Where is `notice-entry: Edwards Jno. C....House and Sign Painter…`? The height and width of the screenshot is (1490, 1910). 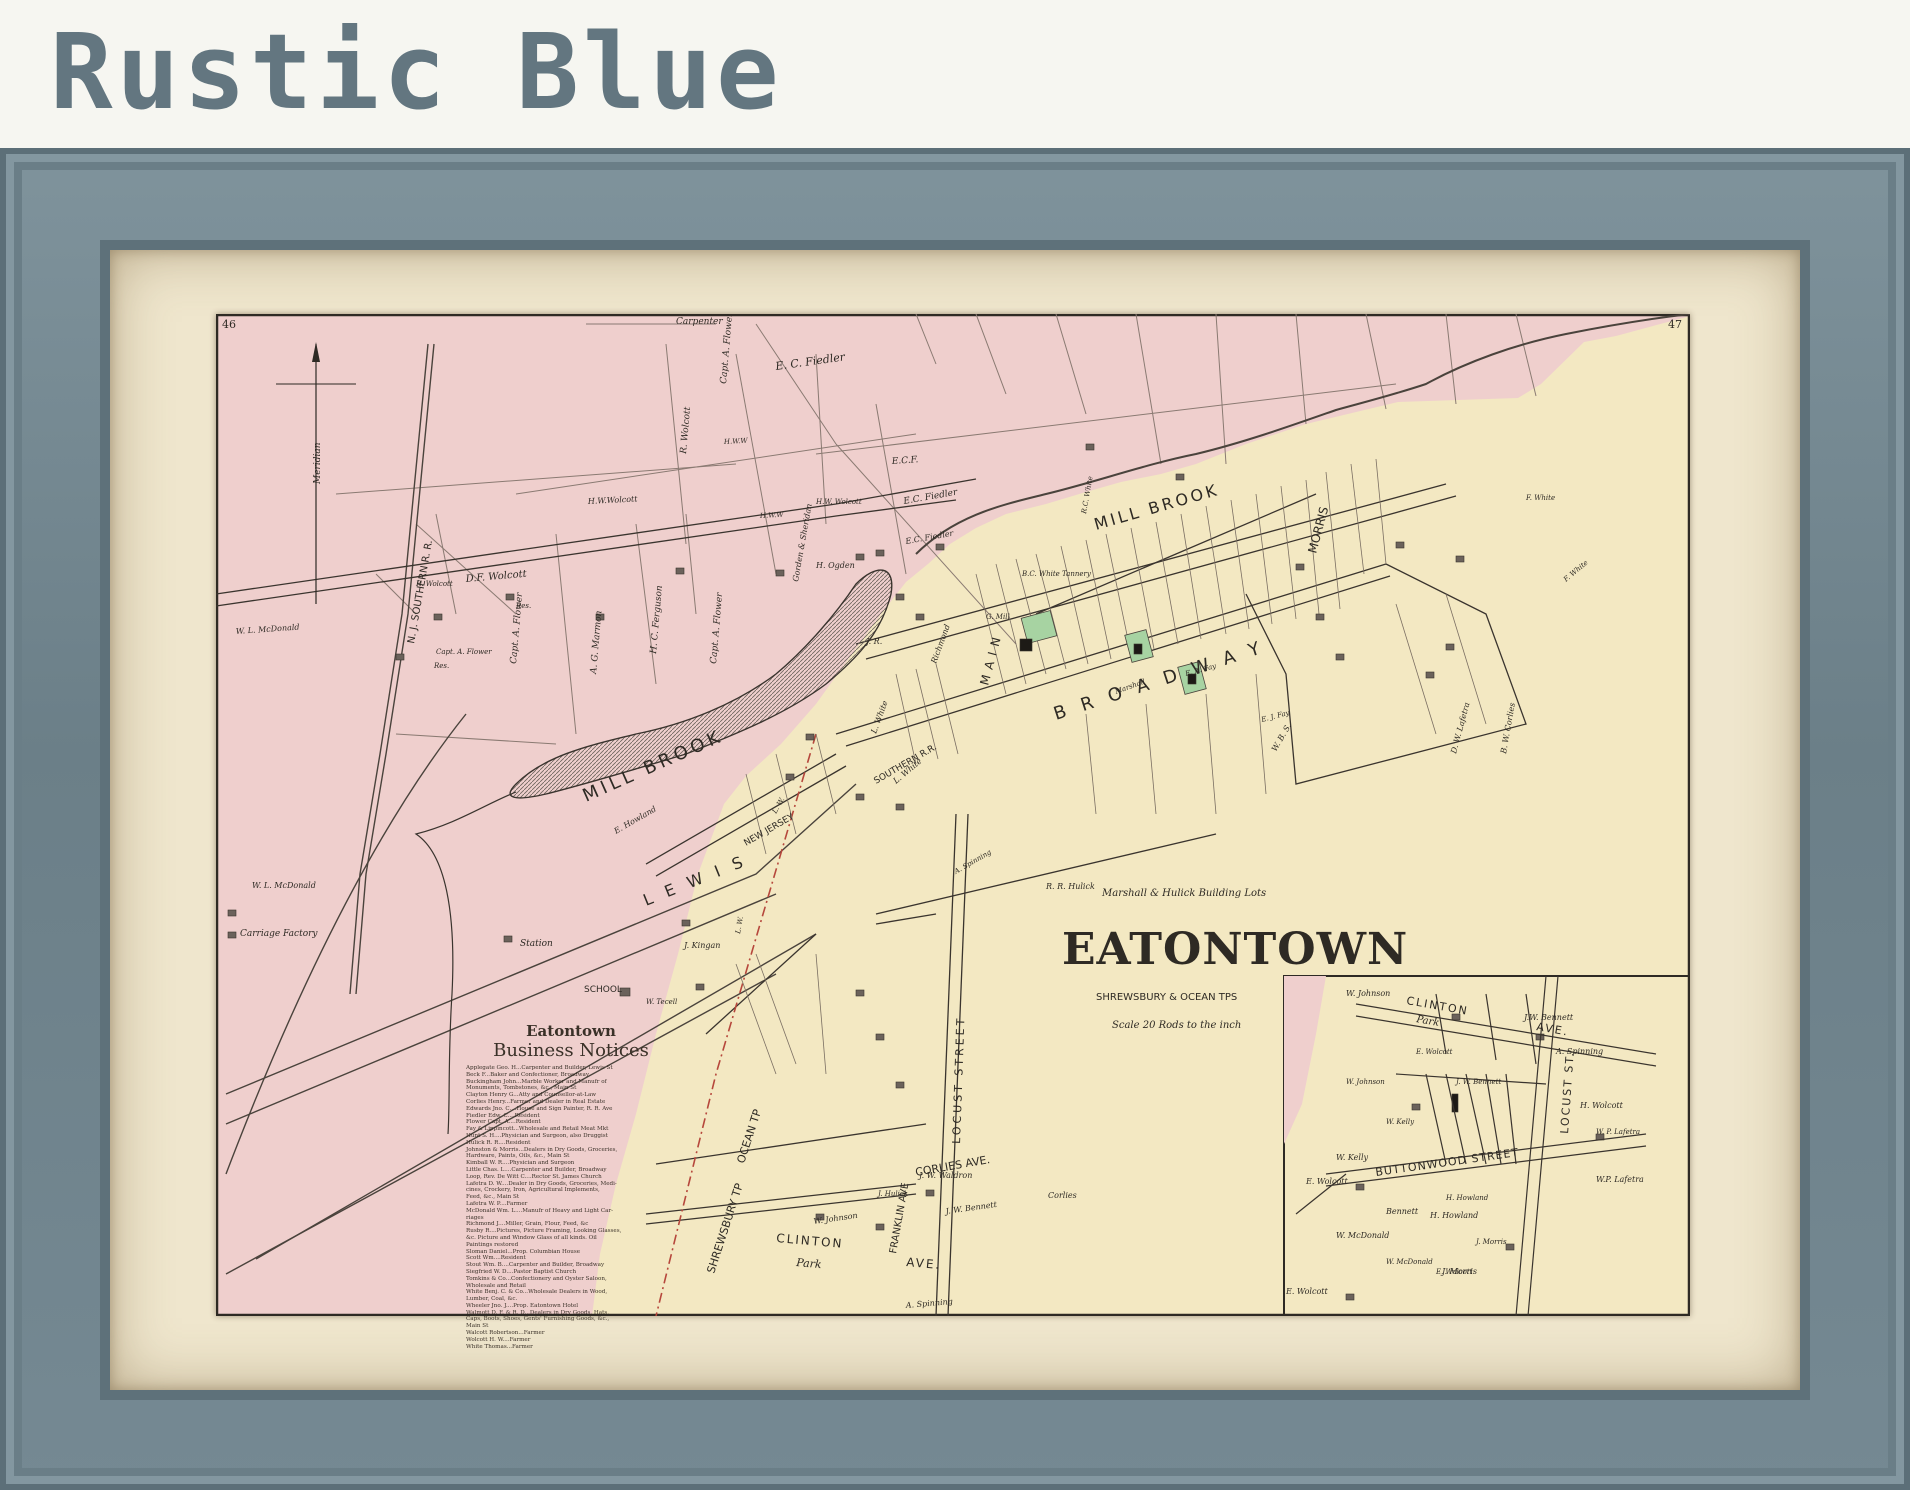
notice-entry: Edwards Jno. C....House and Sign Painter… is located at coordinates (539, 1108).